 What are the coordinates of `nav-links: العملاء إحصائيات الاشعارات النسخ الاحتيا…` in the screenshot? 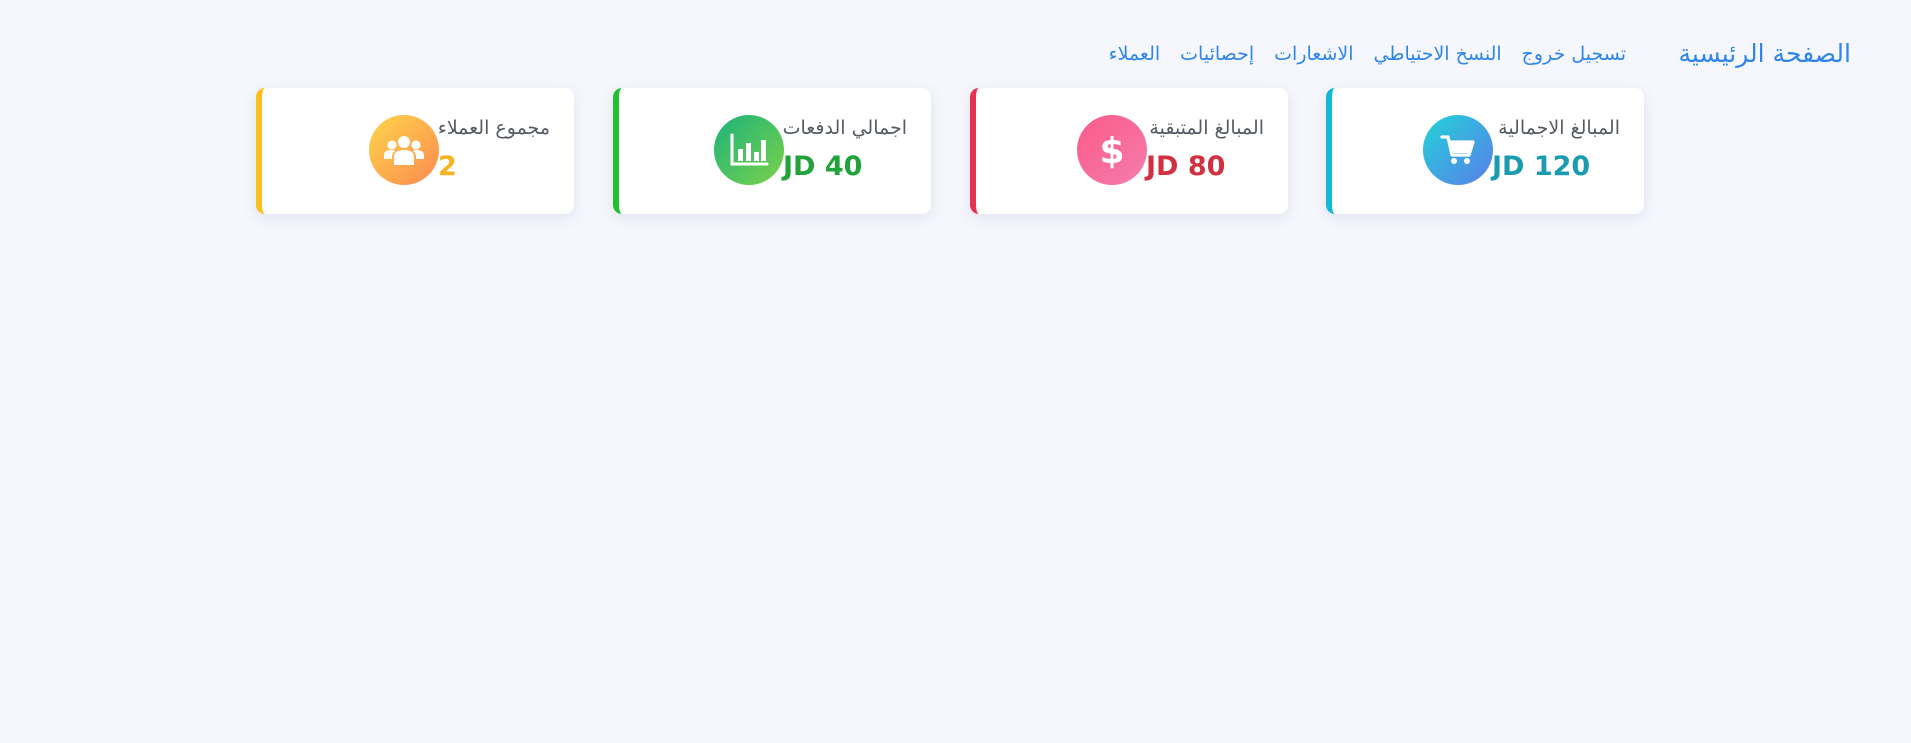 It's located at (1367, 54).